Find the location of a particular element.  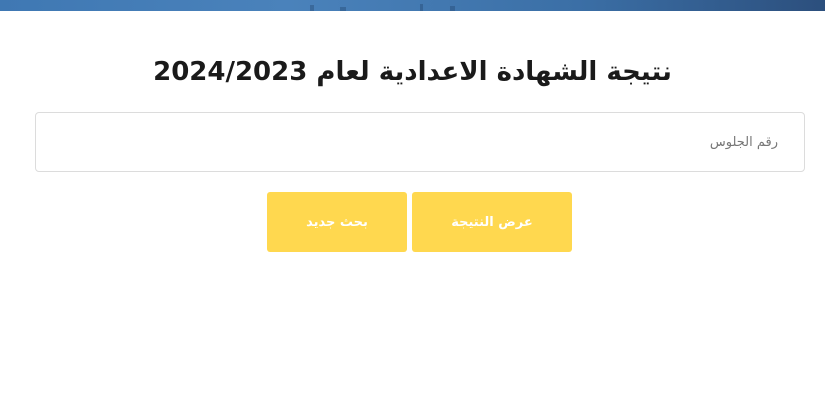

header-banner is located at coordinates (412, 5).